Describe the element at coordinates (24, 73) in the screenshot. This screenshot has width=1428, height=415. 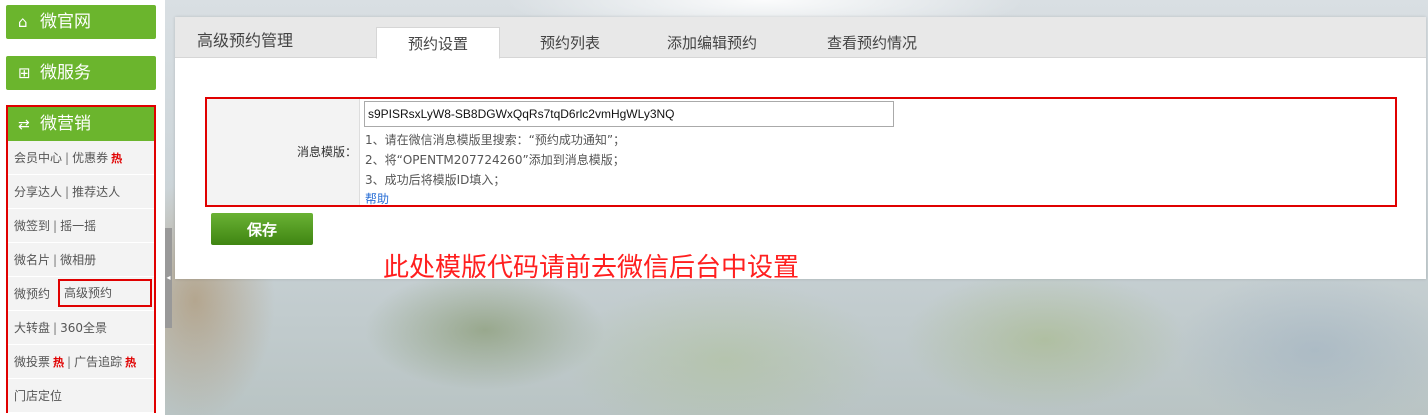
I see `grid-icon: ⊞` at that location.